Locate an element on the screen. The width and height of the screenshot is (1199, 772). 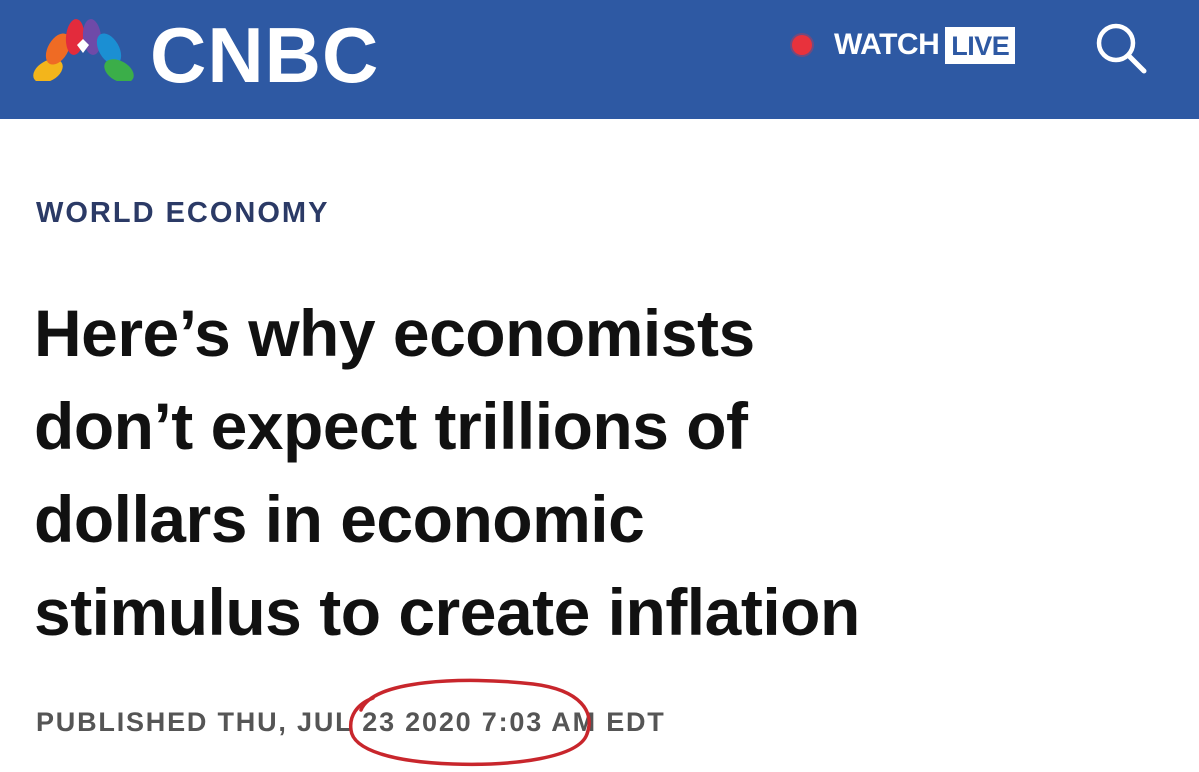
watch-label: WATCH is located at coordinates (887, 44).